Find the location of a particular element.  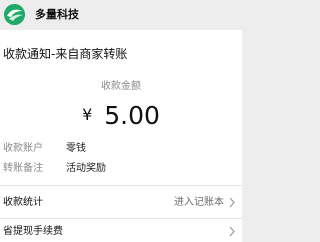

header: 多量科技 is located at coordinates (121, 15).